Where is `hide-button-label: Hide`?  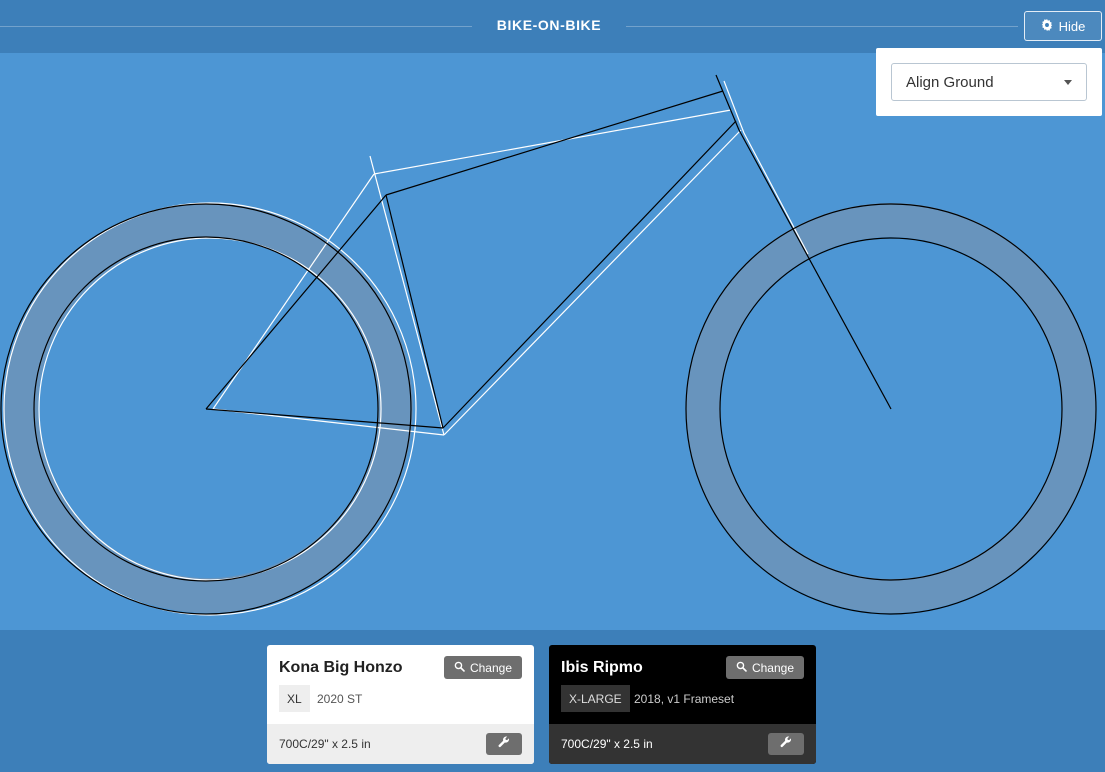 hide-button-label: Hide is located at coordinates (1072, 26).